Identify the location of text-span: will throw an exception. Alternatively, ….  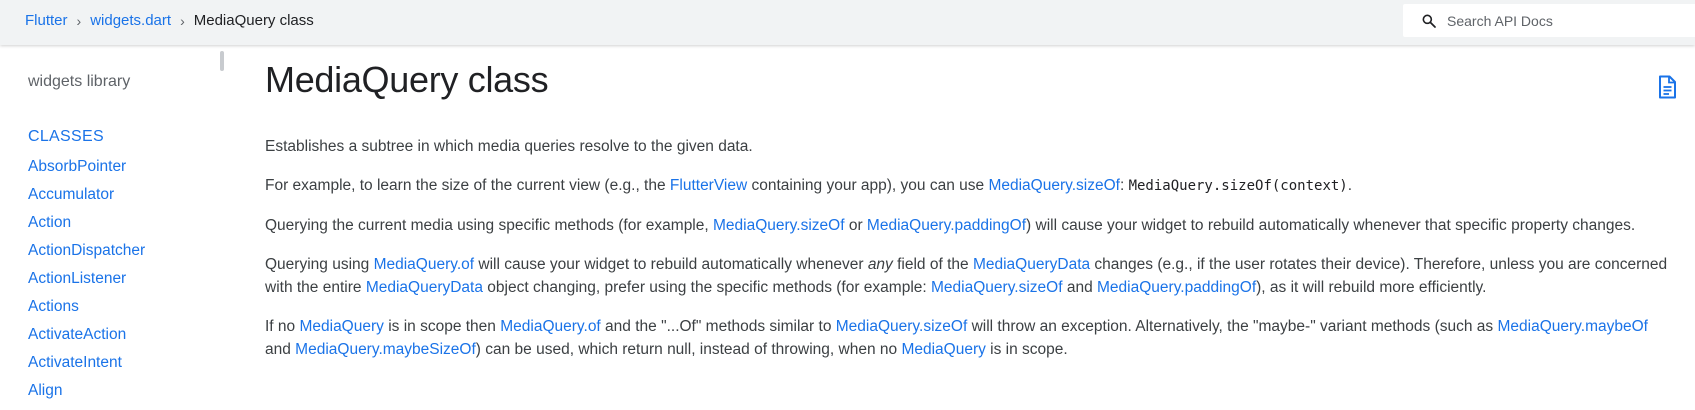
(1232, 326).